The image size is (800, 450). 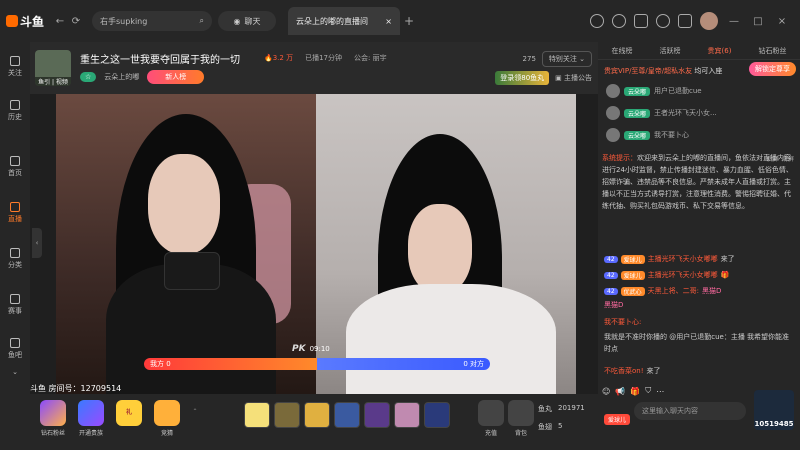 I want to click on chat-input: 这里输入聊天内容, so click(x=690, y=411).